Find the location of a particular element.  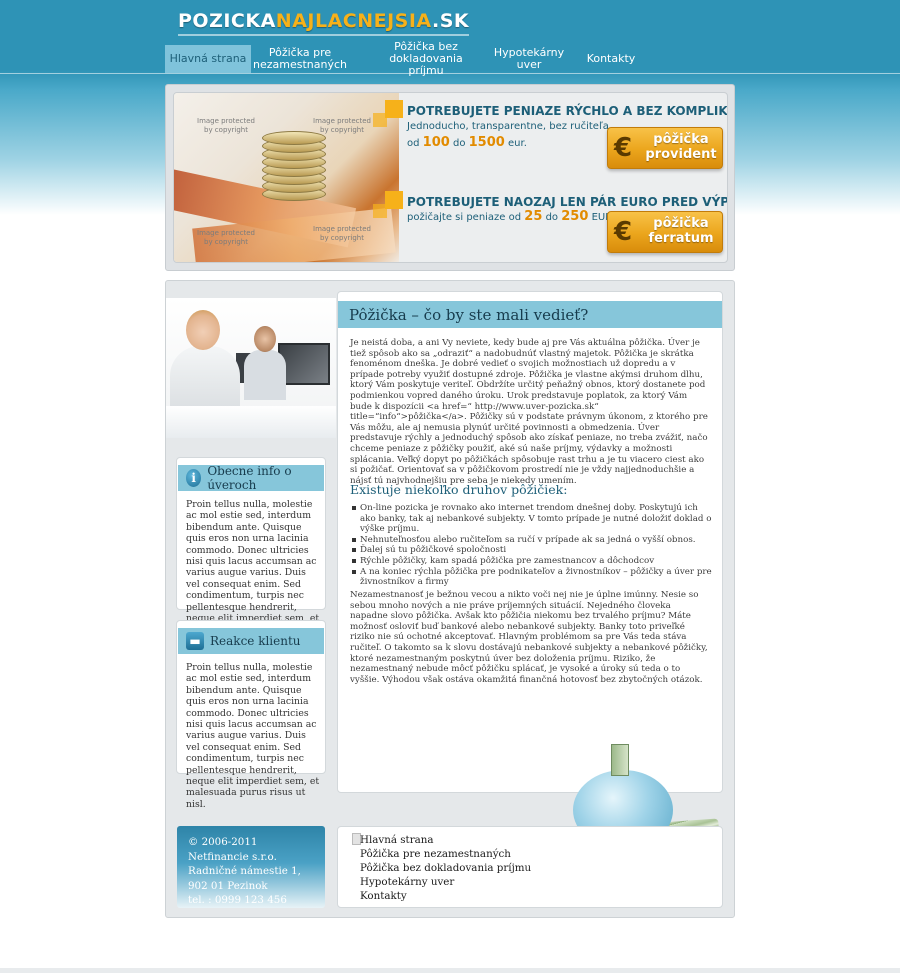

nav-item-home: Hlavná strana is located at coordinates (208, 59).